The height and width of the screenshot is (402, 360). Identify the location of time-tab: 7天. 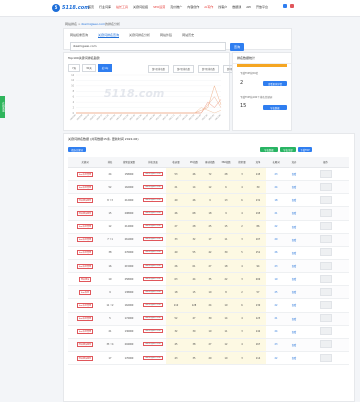
(74, 68).